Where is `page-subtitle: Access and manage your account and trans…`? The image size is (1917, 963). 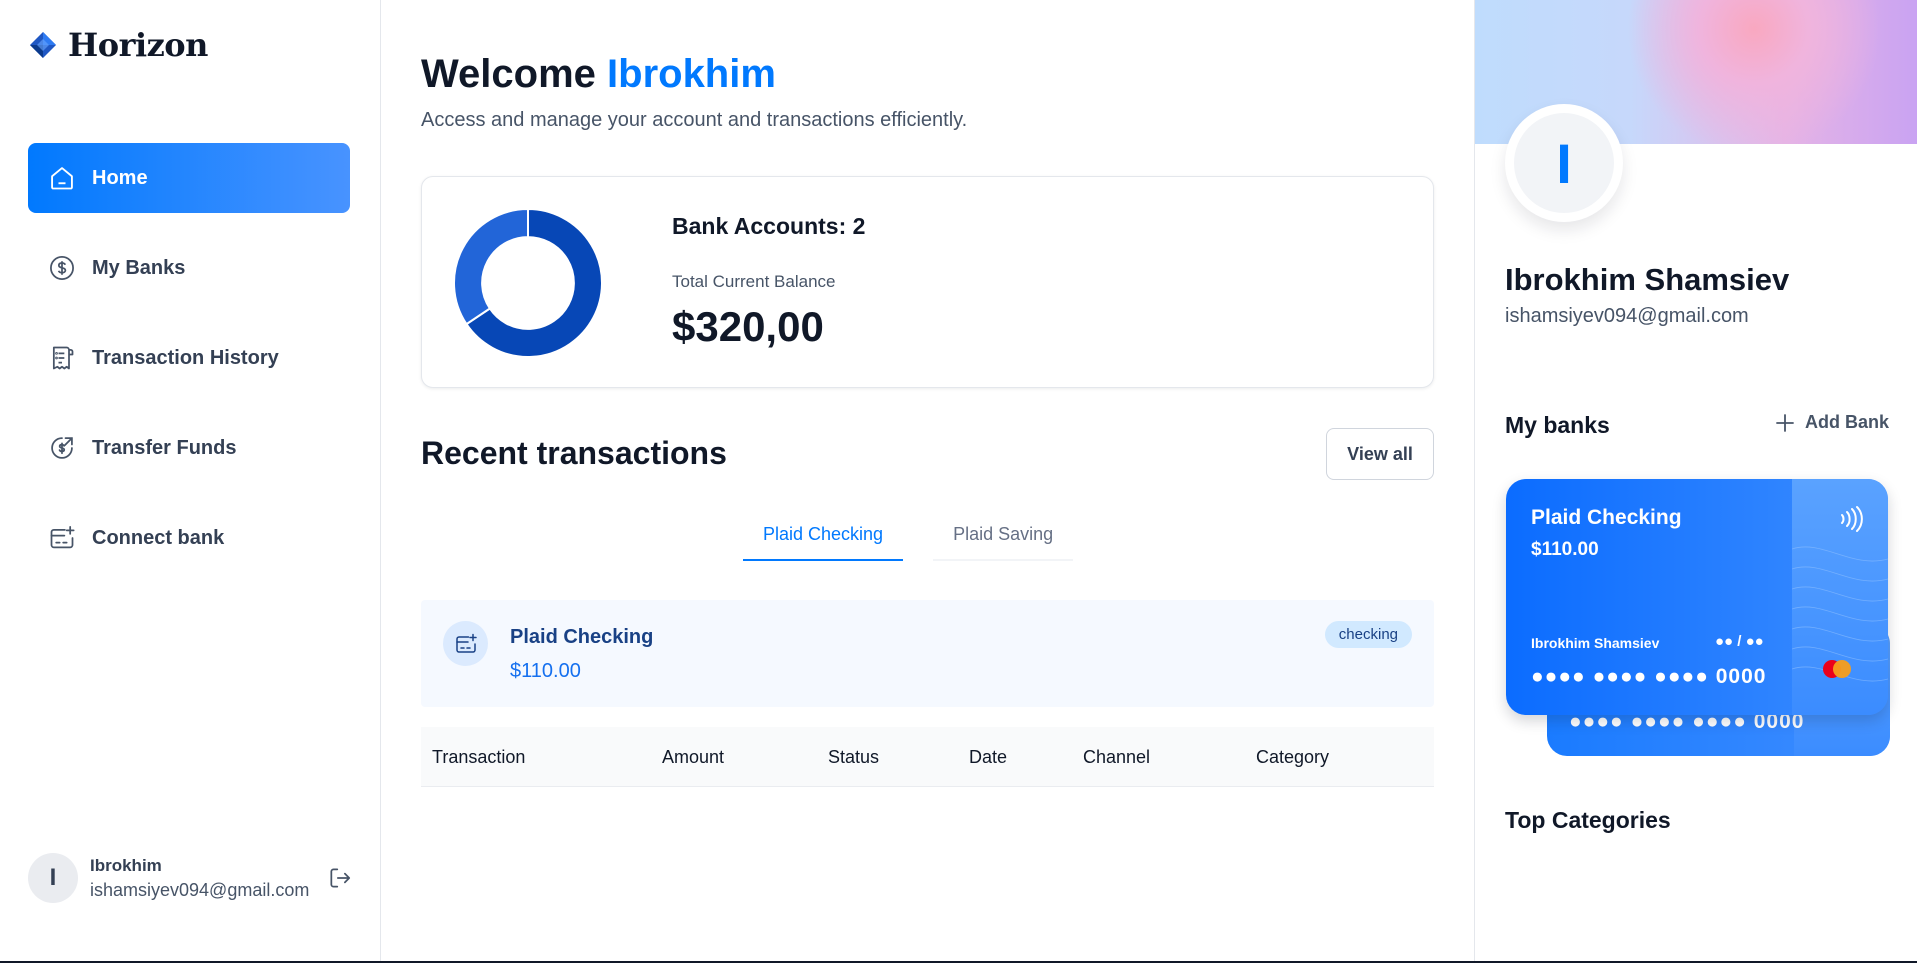
page-subtitle: Access and manage your account and trans… is located at coordinates (694, 120).